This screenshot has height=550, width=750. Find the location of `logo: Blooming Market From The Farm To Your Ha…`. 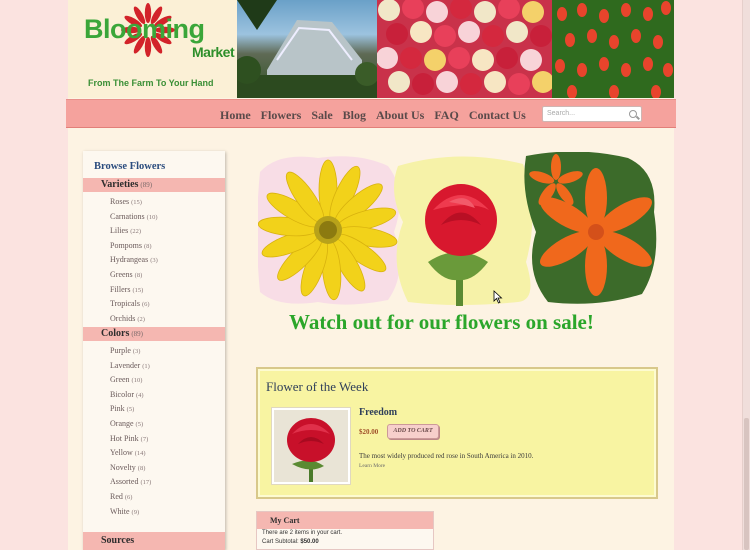

logo: Blooming Market From The Farm To Your Ha… is located at coordinates (152, 49).